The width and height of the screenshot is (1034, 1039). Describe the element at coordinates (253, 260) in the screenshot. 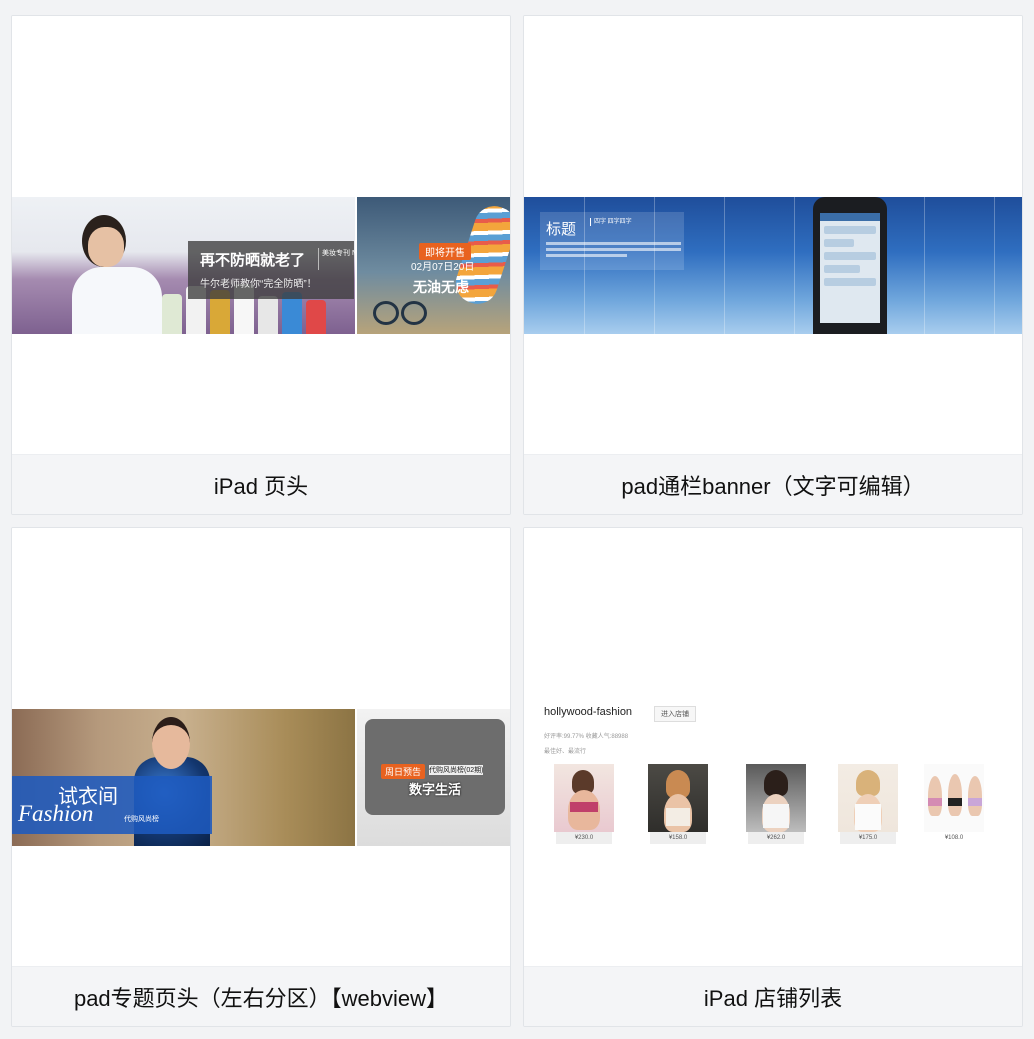

I see `banner-headline: 再不防晒就老了` at that location.